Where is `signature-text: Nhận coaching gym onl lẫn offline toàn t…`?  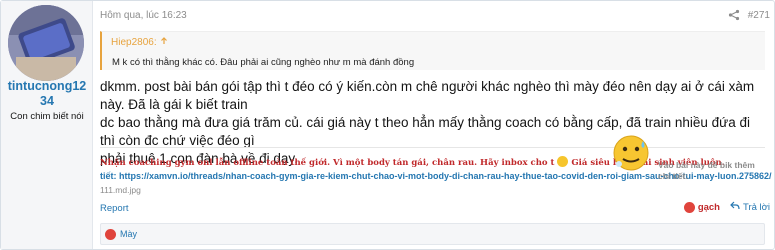 signature-text: Nhận coaching gym onl lẫn offline toàn t… is located at coordinates (327, 163).